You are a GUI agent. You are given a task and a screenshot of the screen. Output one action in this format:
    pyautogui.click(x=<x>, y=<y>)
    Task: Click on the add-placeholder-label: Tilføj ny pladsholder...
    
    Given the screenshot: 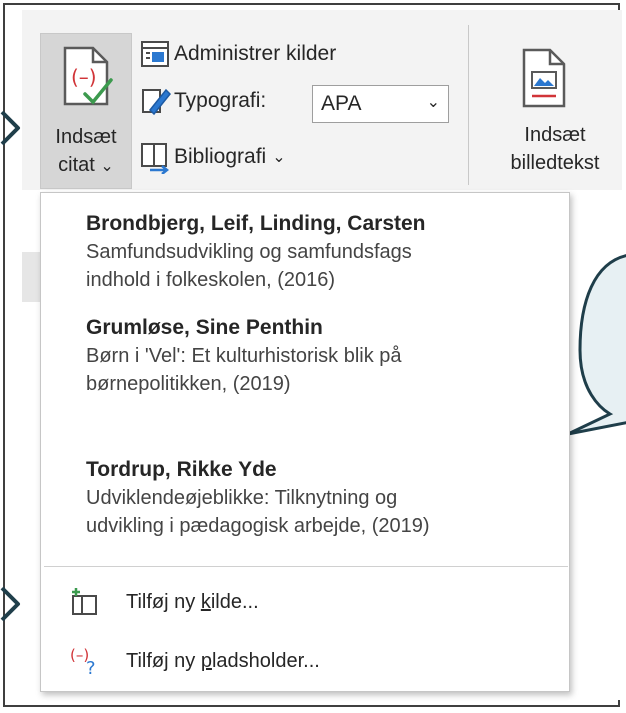 What is the action you would take?
    pyautogui.click(x=223, y=660)
    